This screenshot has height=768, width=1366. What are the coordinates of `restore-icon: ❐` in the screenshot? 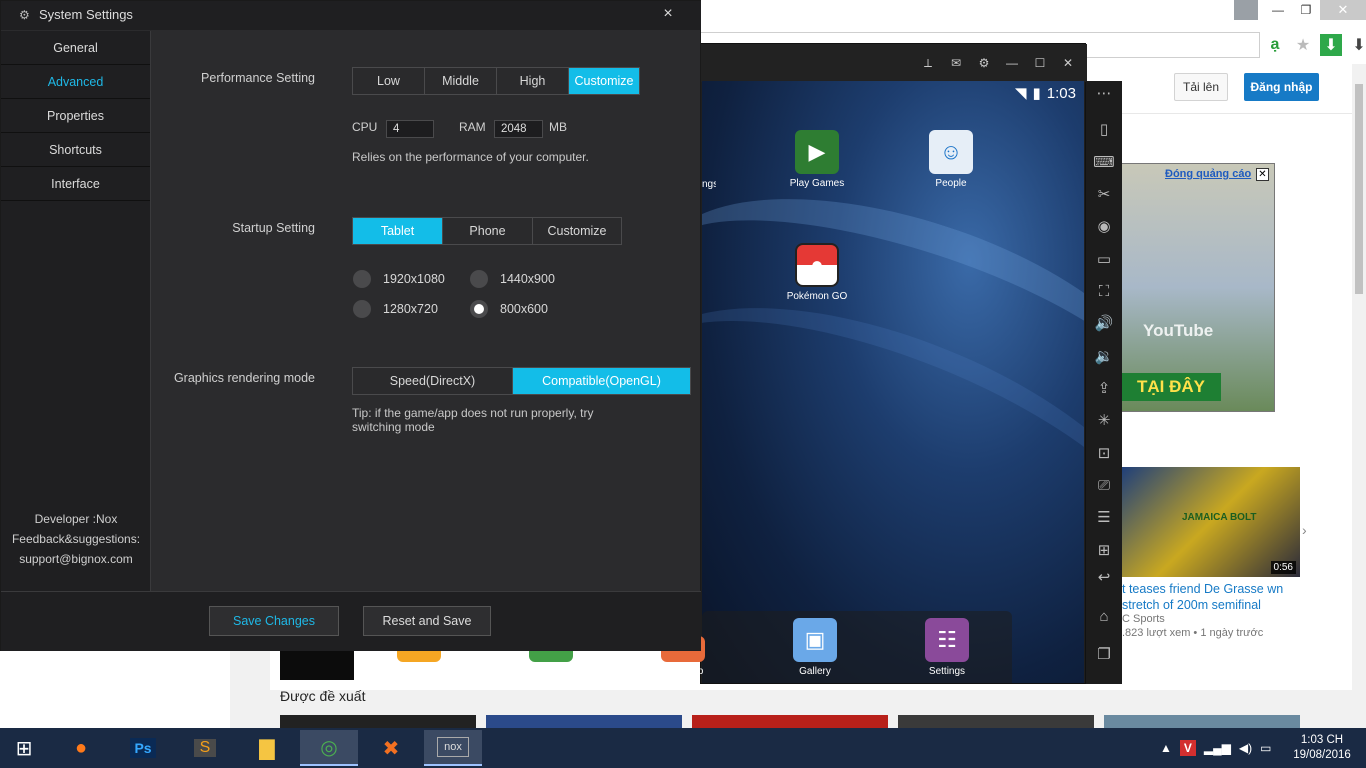 It's located at (1306, 10).